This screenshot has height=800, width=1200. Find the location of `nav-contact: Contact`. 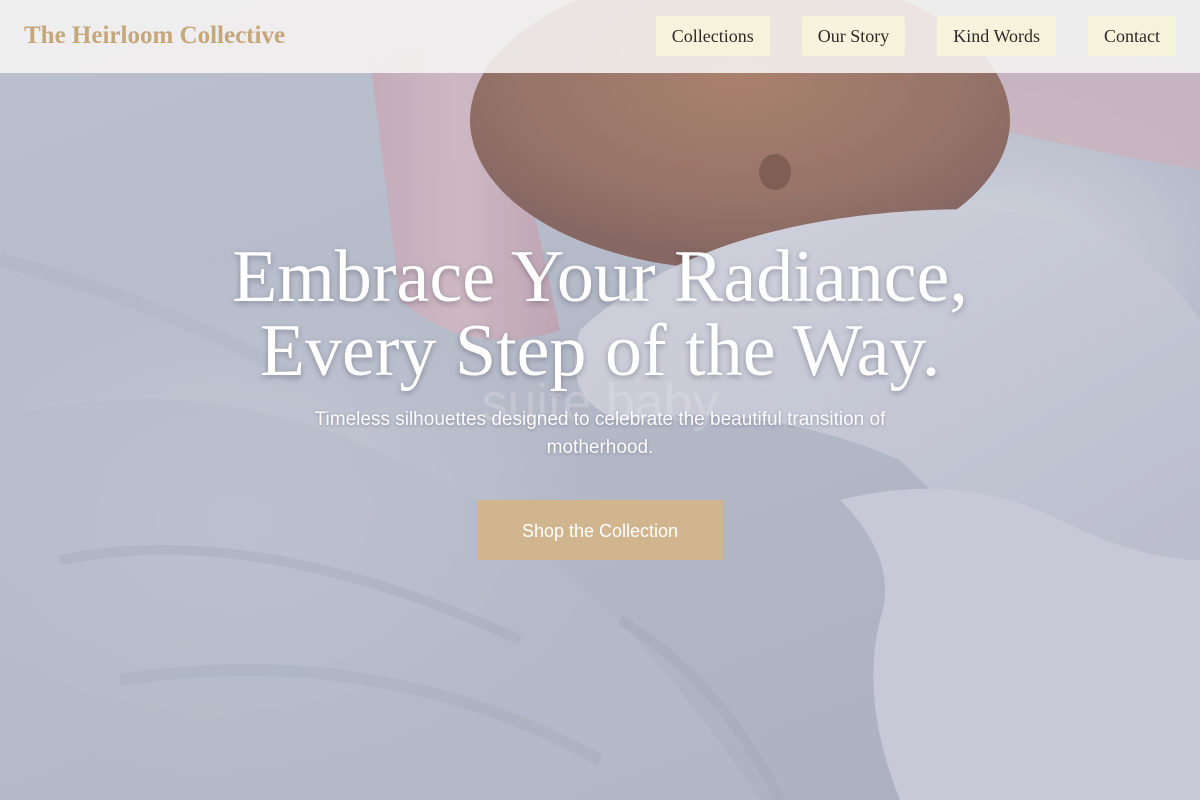

nav-contact: Contact is located at coordinates (1132, 36).